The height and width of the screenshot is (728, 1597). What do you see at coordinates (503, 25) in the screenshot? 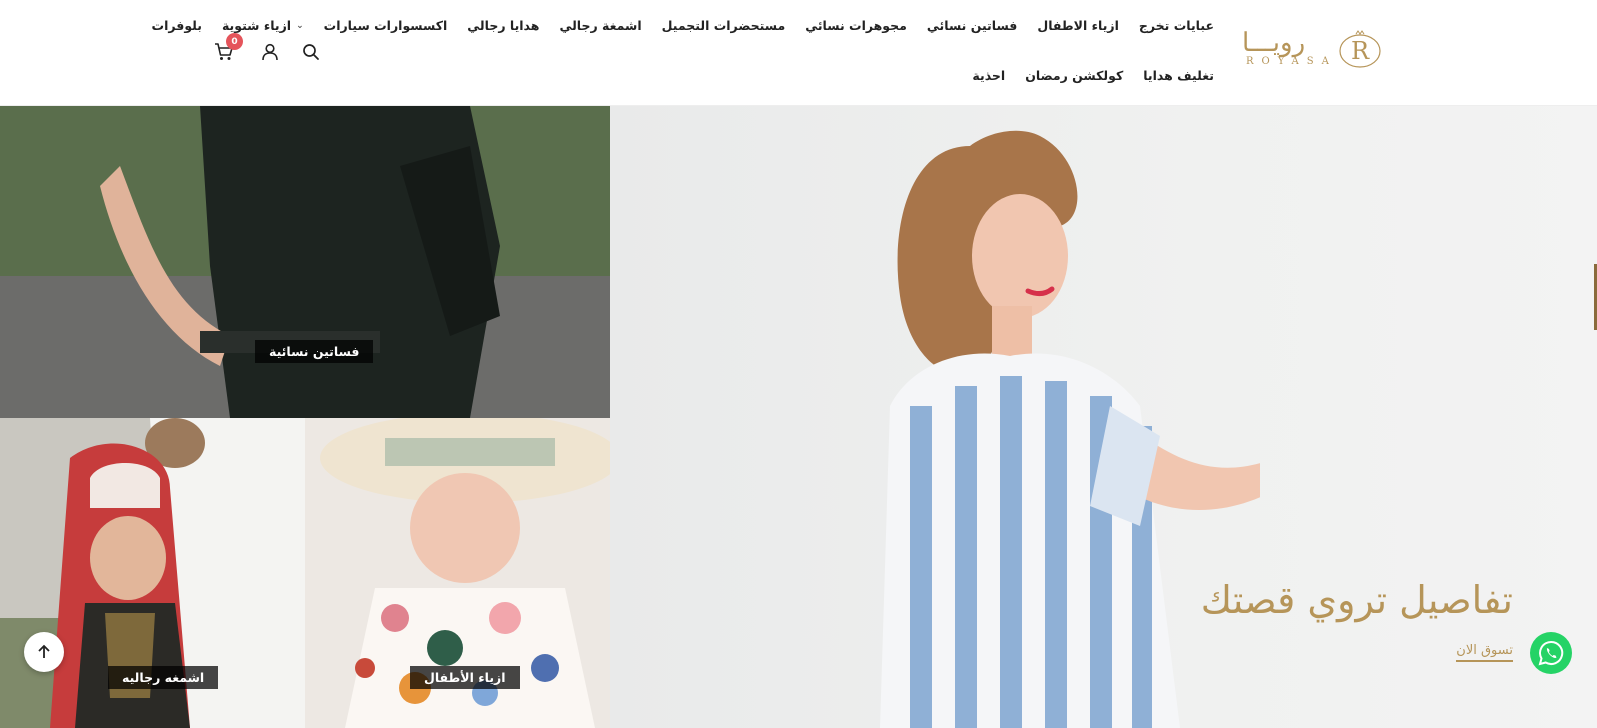
I see `nav-item-men-gifts: هدايا رجالي` at bounding box center [503, 25].